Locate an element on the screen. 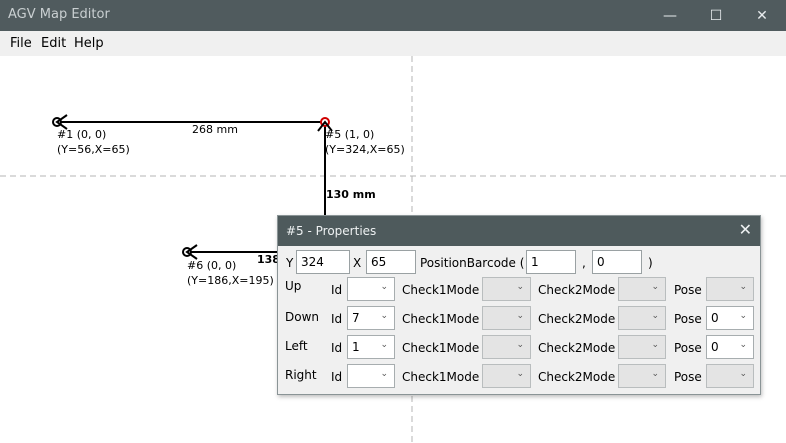 The height and width of the screenshot is (443, 786). row-right-id-label: Id is located at coordinates (337, 377).